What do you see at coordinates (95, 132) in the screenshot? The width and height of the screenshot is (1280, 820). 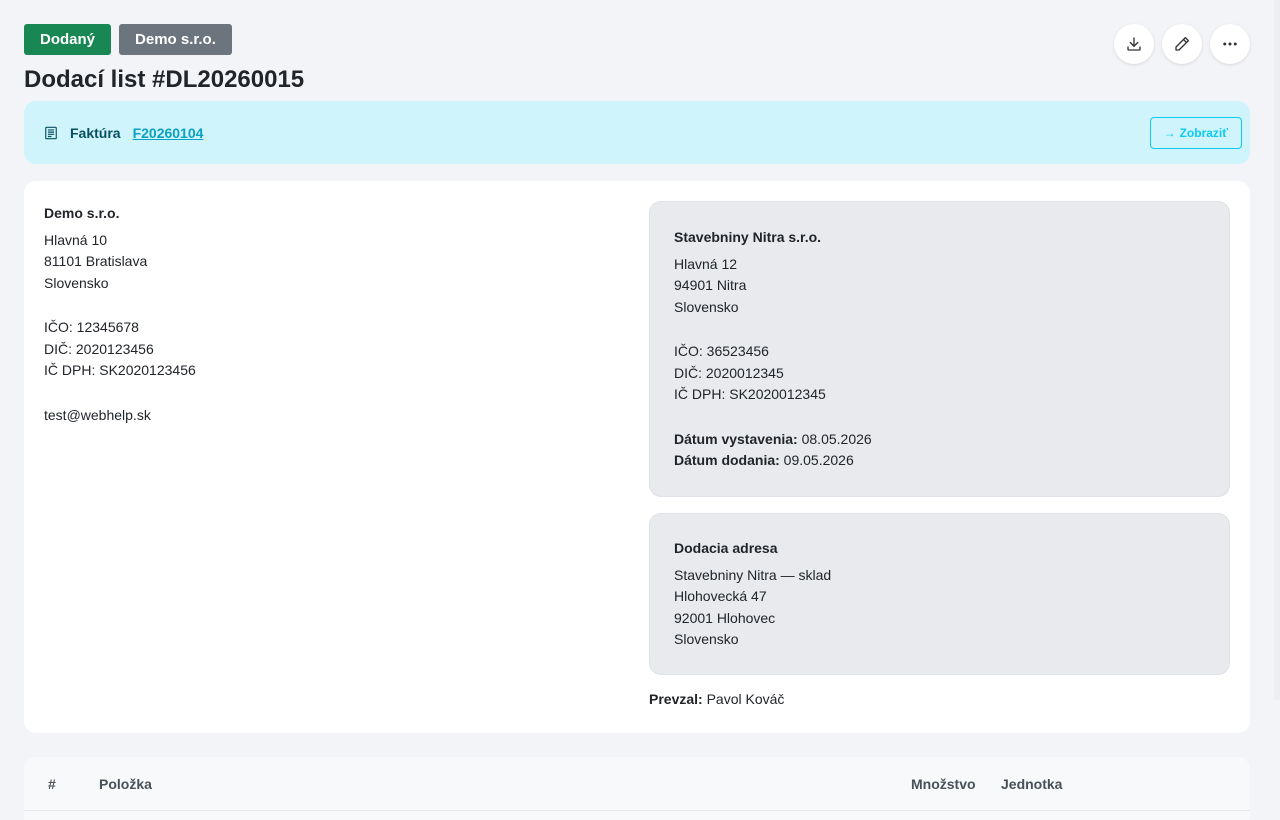 I see `invoice-label: Faktúra` at bounding box center [95, 132].